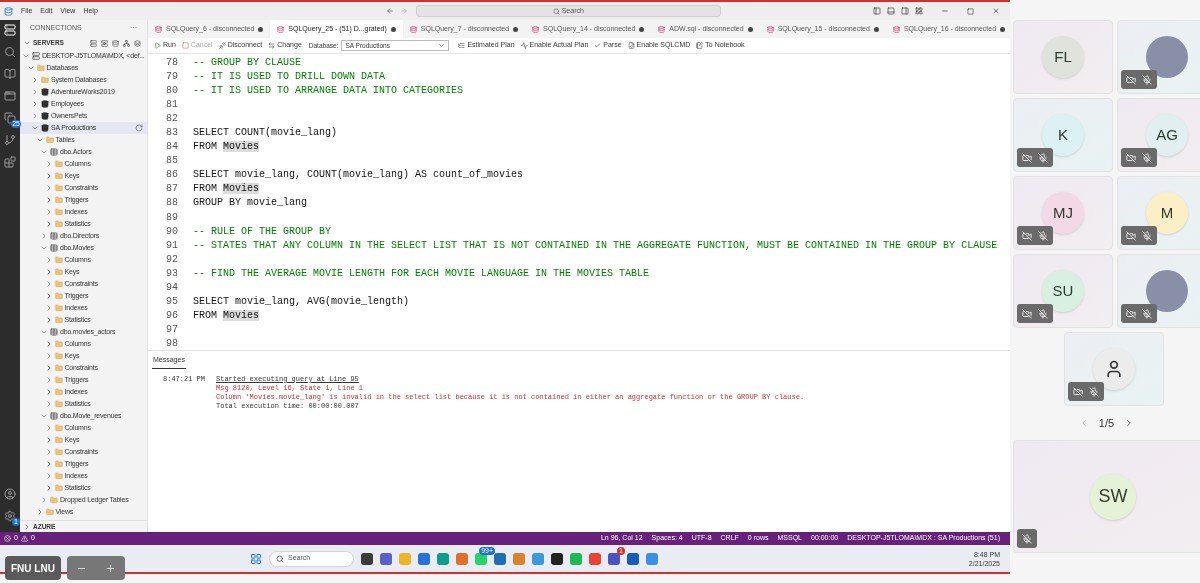 Image resolution: width=1200 pixels, height=583 pixels. What do you see at coordinates (171, 273) in the screenshot?
I see `line-number: 93` at bounding box center [171, 273].